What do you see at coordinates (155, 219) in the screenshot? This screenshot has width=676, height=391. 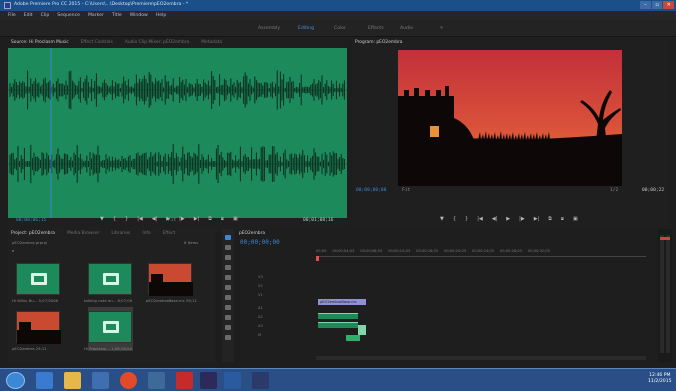 I see `step-back-button: ◀|` at bounding box center [155, 219].